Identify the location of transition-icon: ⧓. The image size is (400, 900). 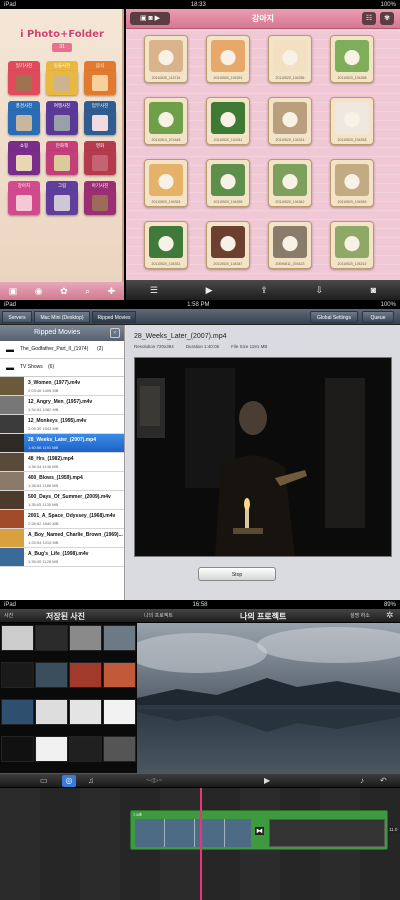
(259, 831).